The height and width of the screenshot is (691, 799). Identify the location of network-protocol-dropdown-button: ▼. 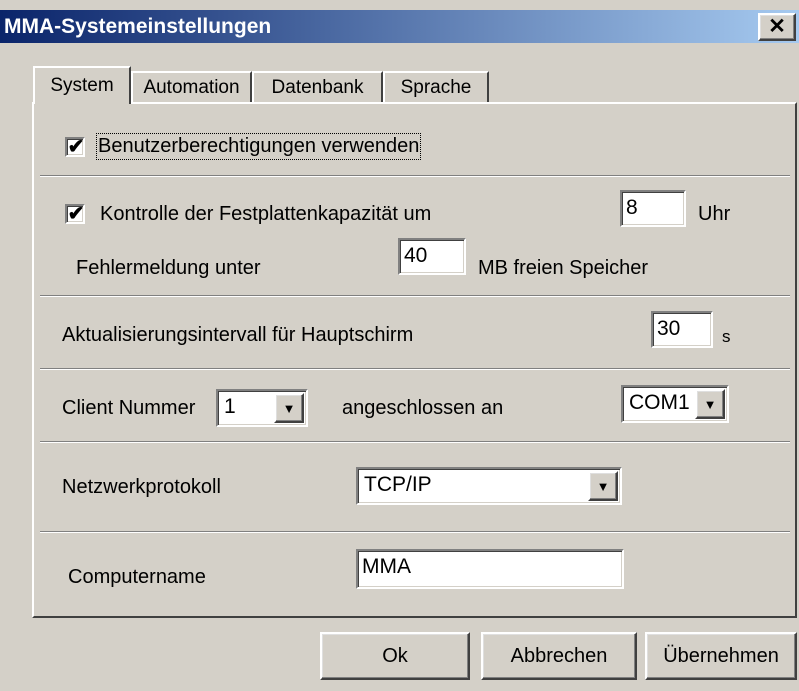
(603, 486).